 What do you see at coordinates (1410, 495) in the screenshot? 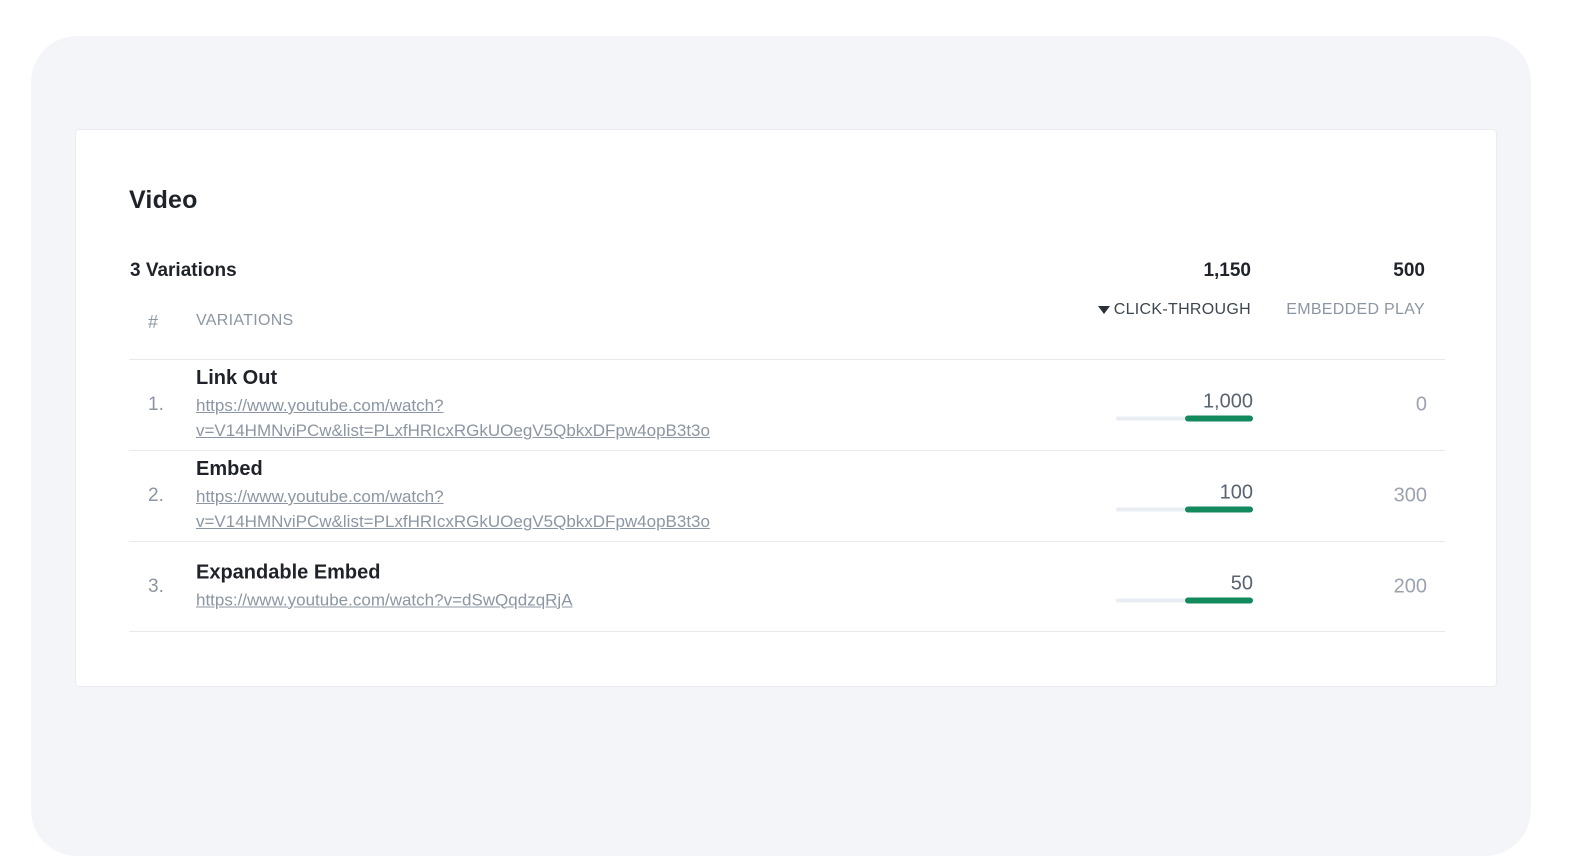
I see `embedded-play-value: 300` at bounding box center [1410, 495].